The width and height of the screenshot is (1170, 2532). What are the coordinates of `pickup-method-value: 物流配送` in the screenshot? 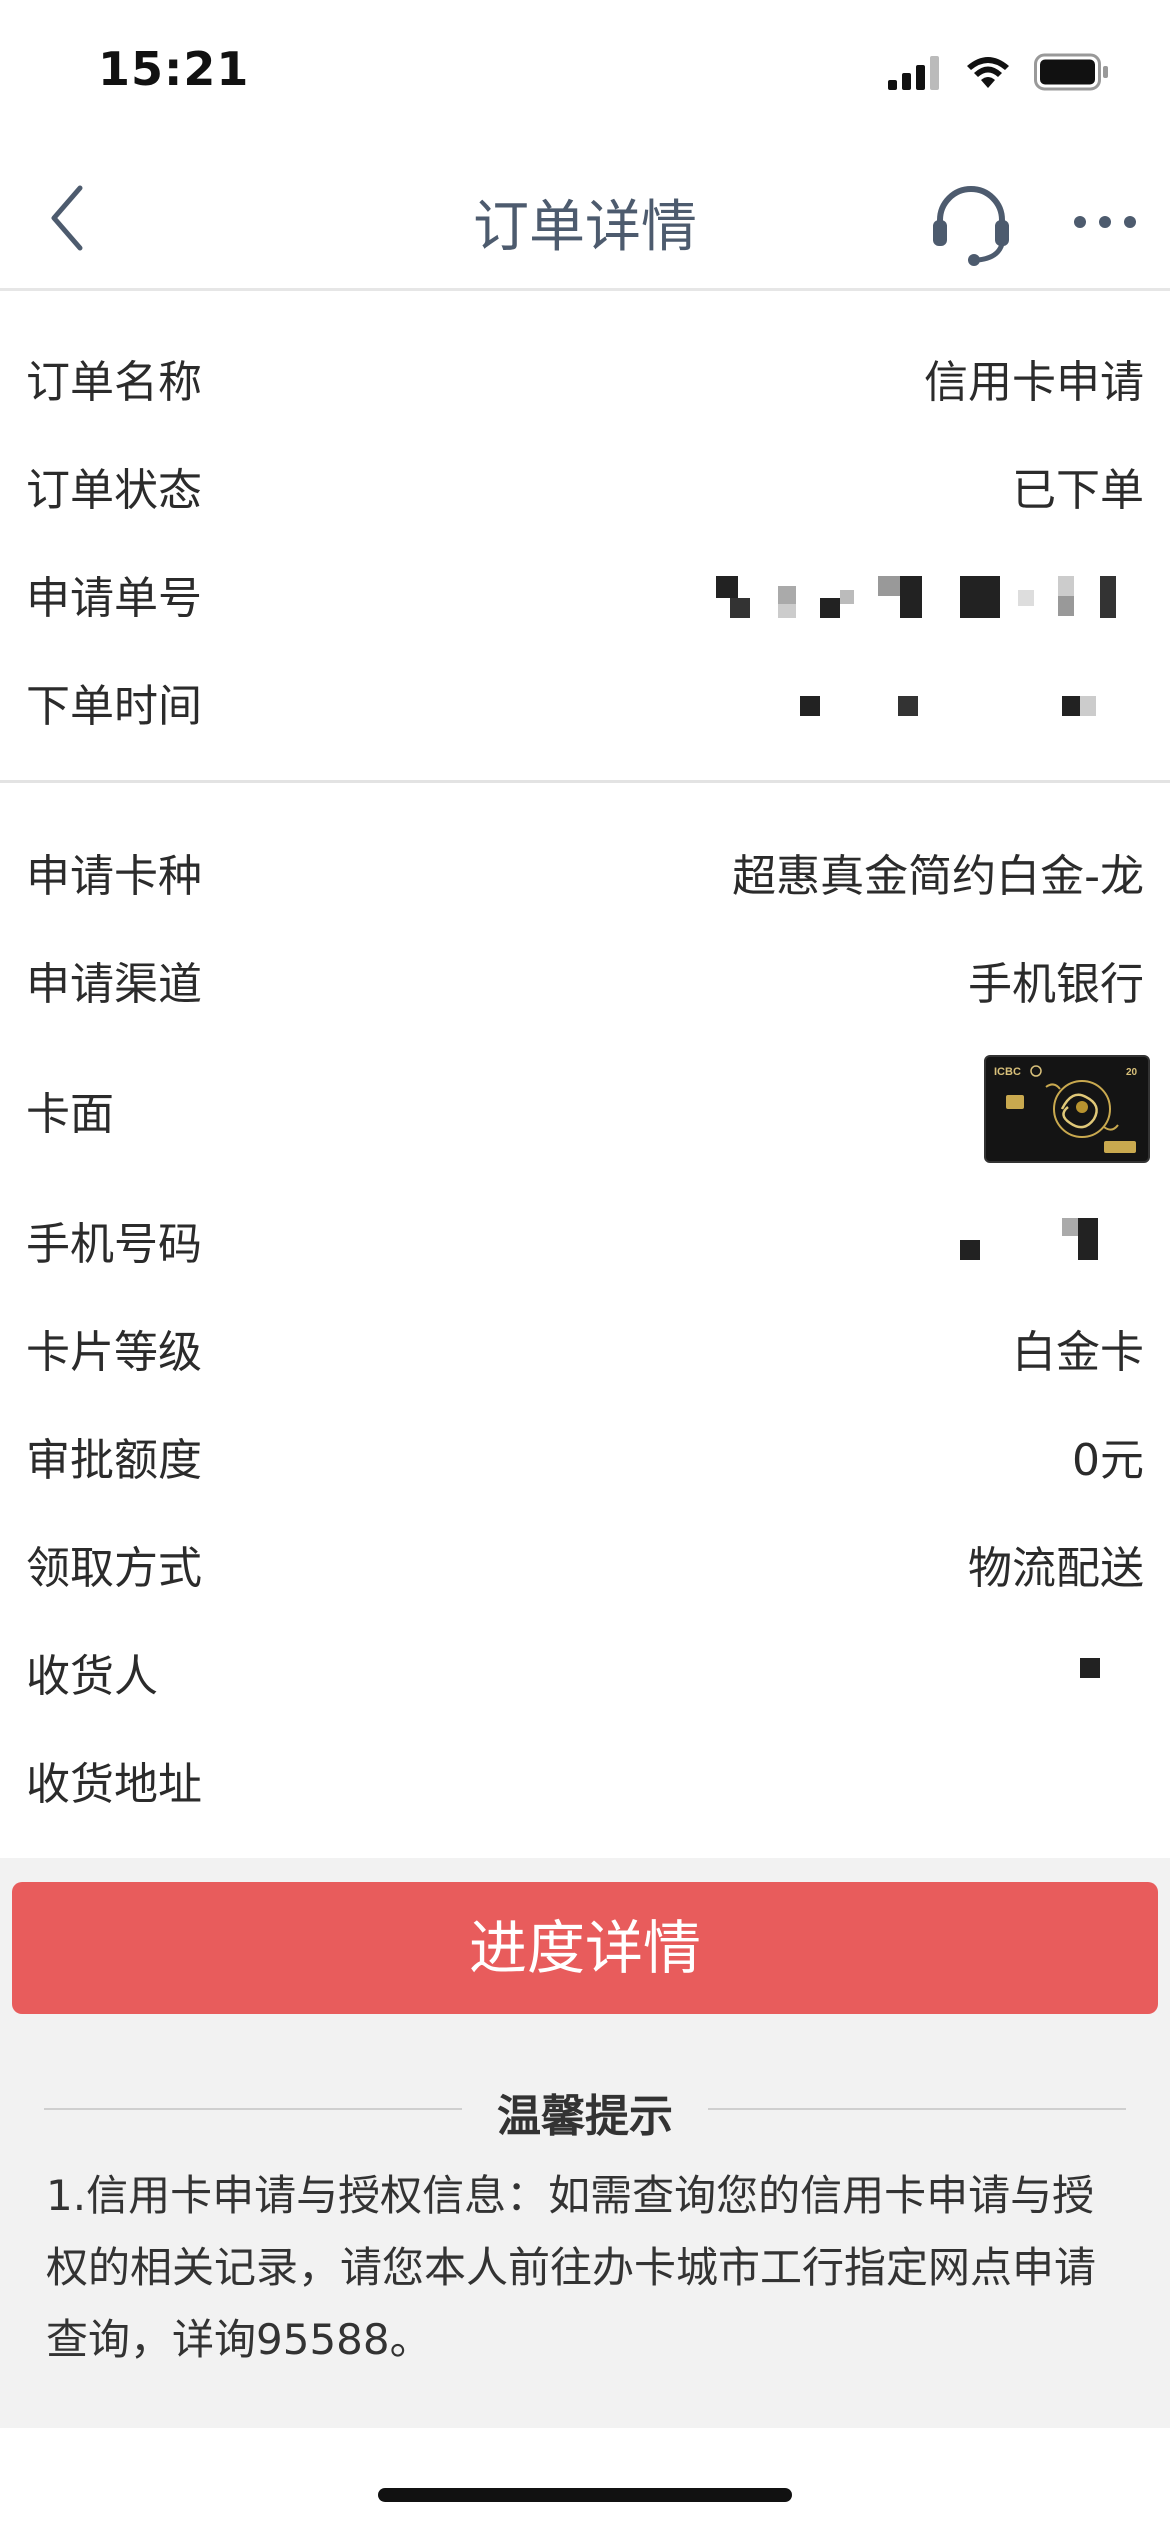 It's located at (1056, 1568).